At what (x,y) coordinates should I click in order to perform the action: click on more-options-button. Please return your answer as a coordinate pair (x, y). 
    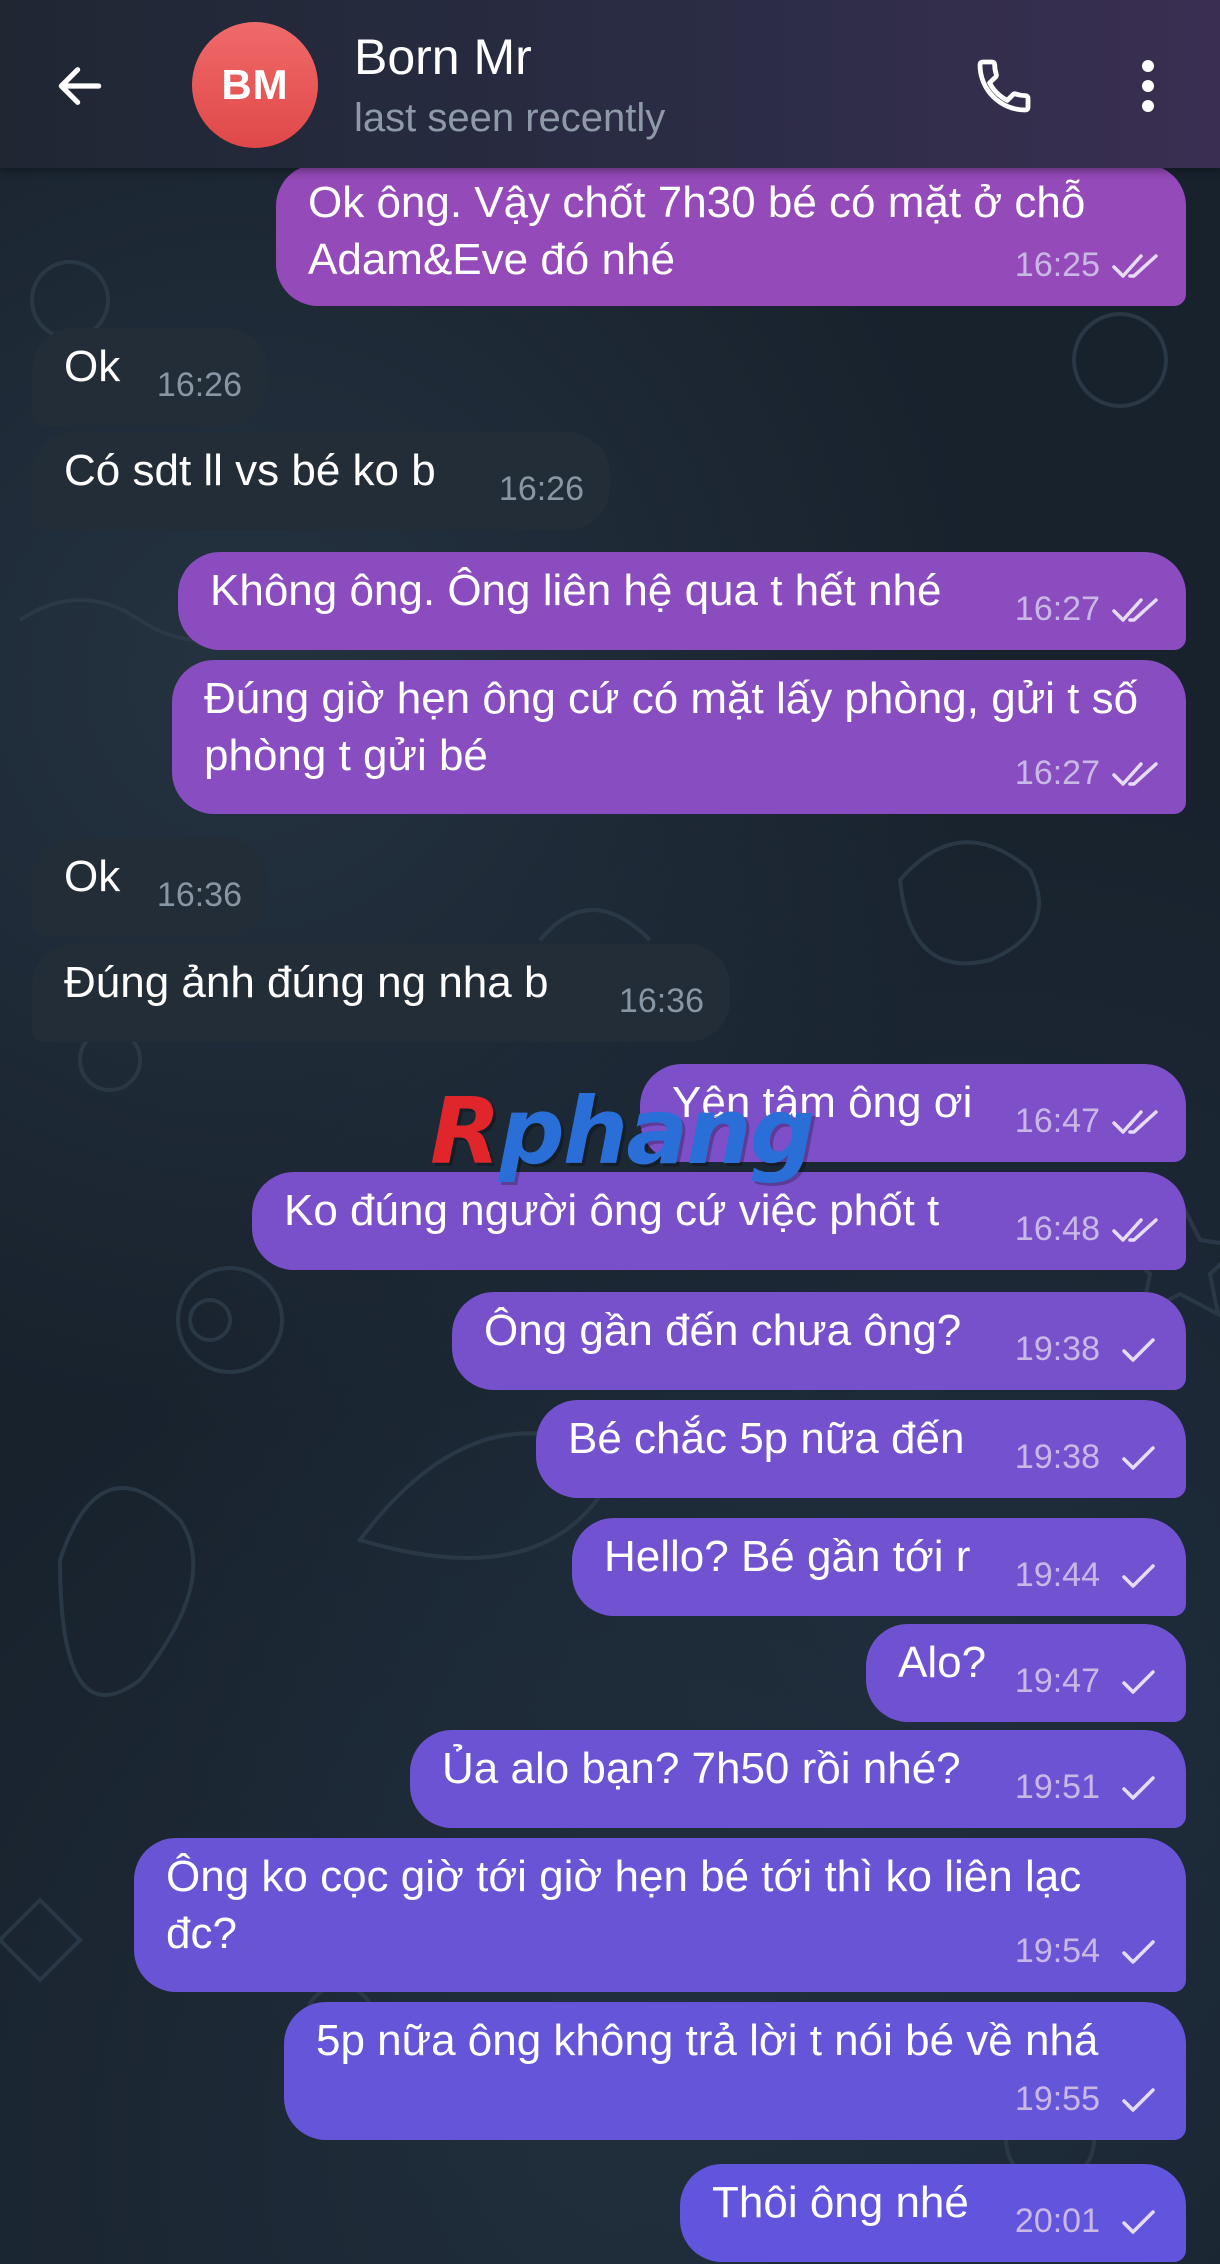
    Looking at the image, I should click on (1148, 86).